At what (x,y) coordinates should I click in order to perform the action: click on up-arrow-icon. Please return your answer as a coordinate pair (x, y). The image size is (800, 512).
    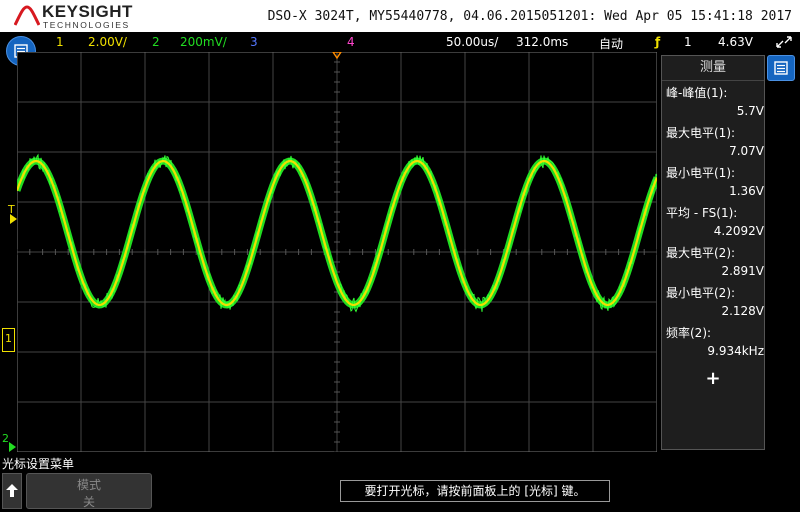
    Looking at the image, I should click on (12, 490).